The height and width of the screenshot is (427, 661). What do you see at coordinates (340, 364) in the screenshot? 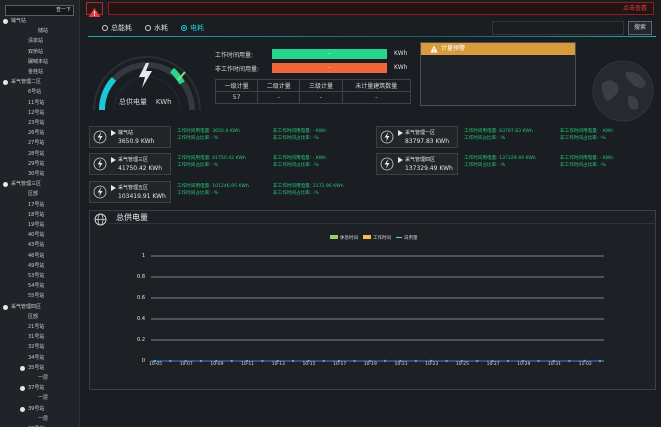
I see `x-tick-label: 10-17` at bounding box center [340, 364].